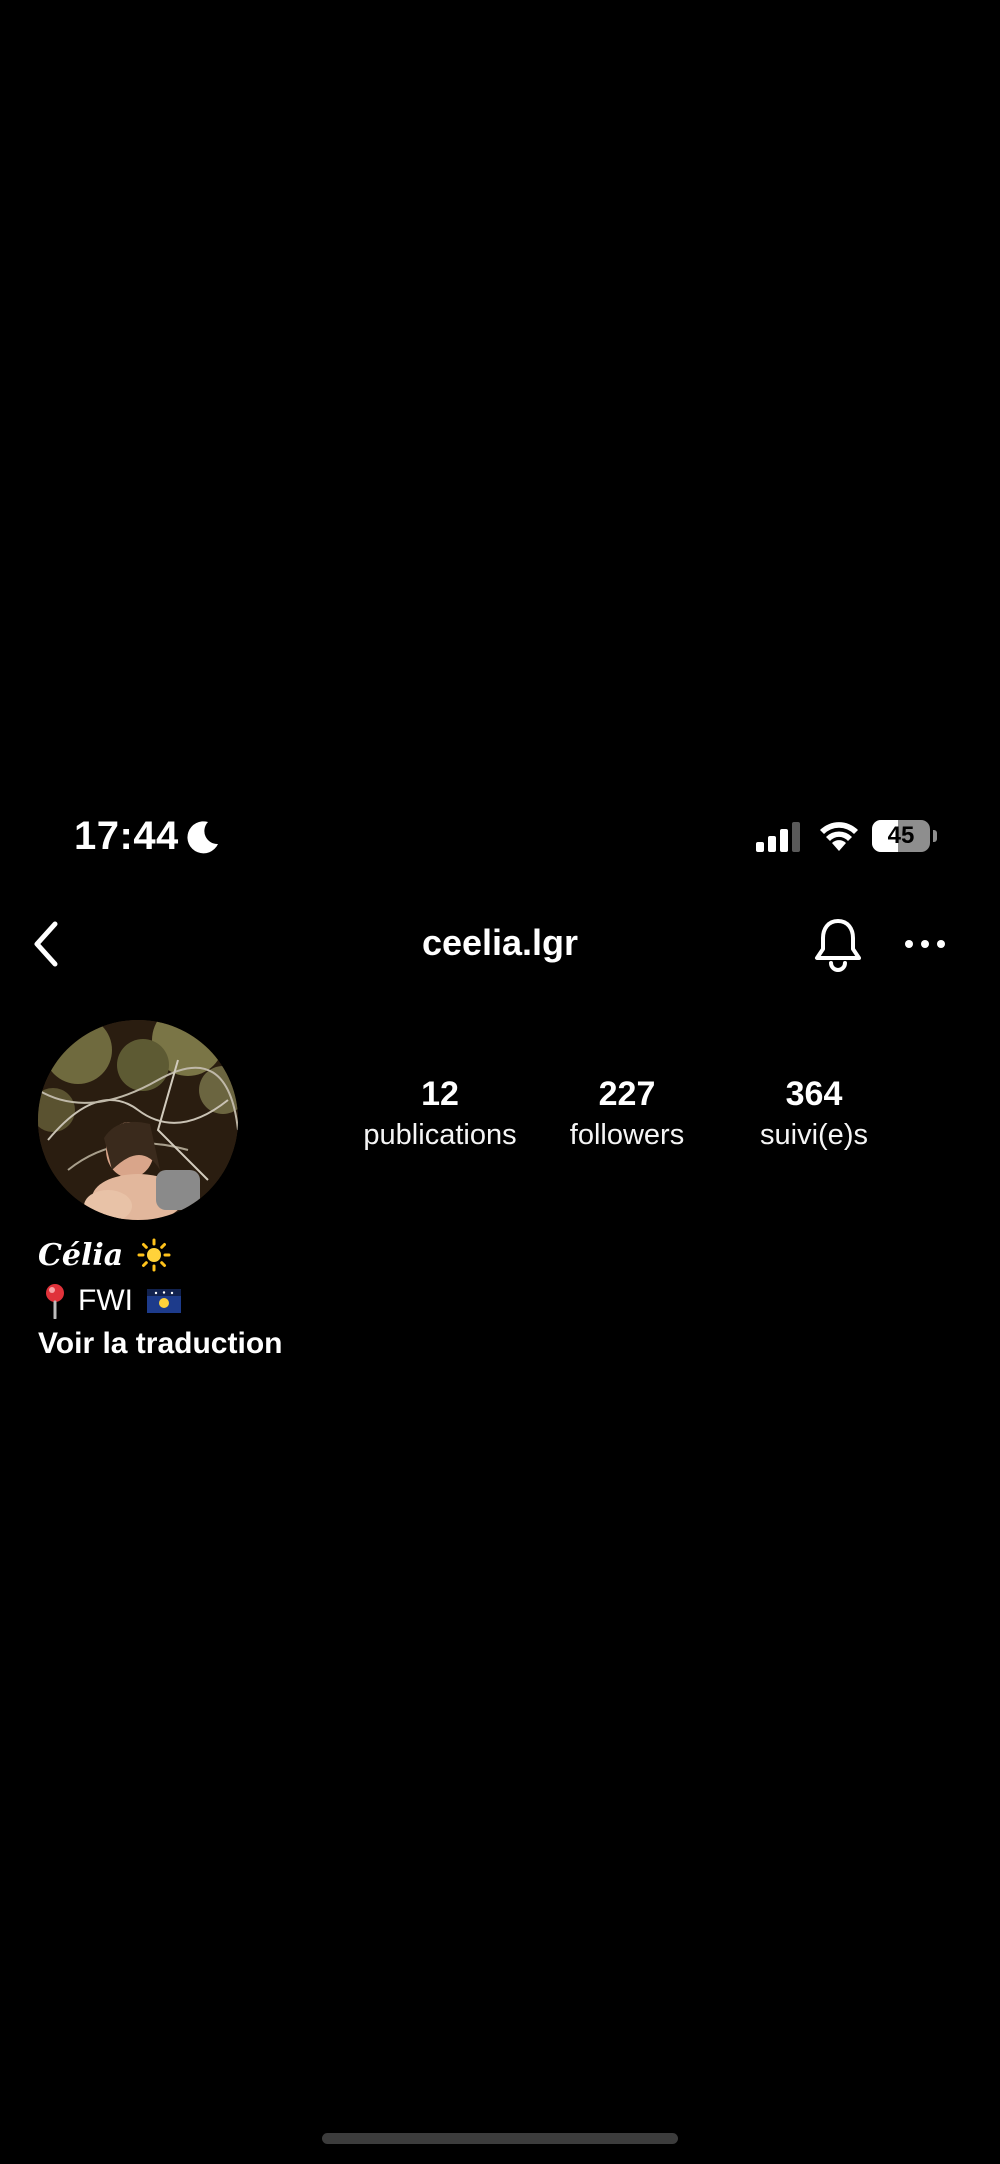  What do you see at coordinates (163, 1301) in the screenshot?
I see `flag-icon` at bounding box center [163, 1301].